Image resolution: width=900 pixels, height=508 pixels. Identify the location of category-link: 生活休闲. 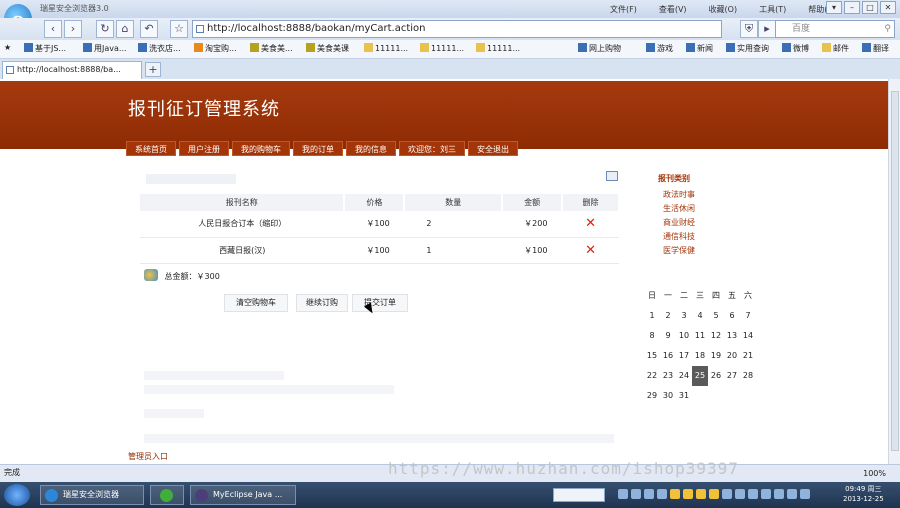
(679, 208).